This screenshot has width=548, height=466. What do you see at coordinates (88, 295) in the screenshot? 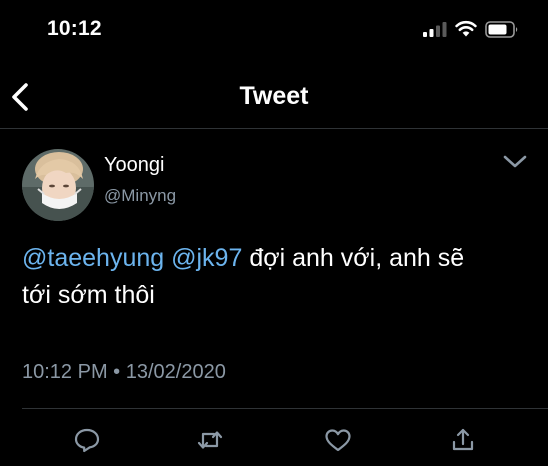
I see `tweet-text-line-2: tới sớm thôi` at bounding box center [88, 295].